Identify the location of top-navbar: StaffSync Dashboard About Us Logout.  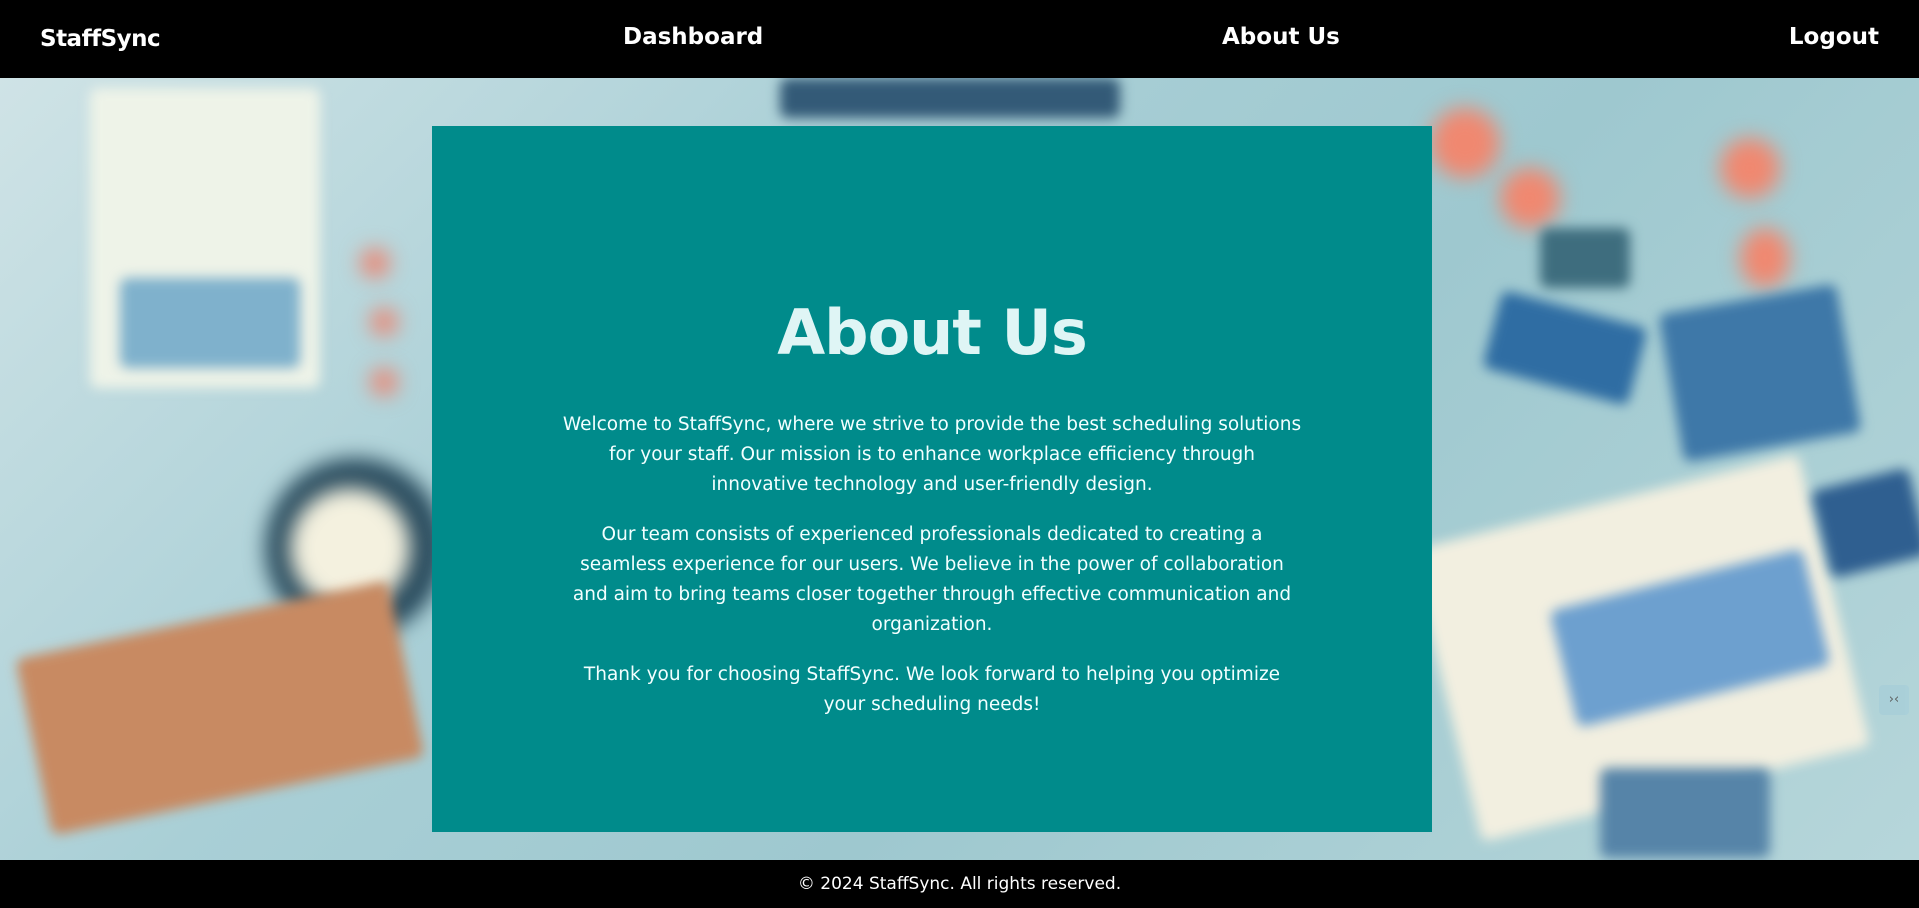
(959, 39).